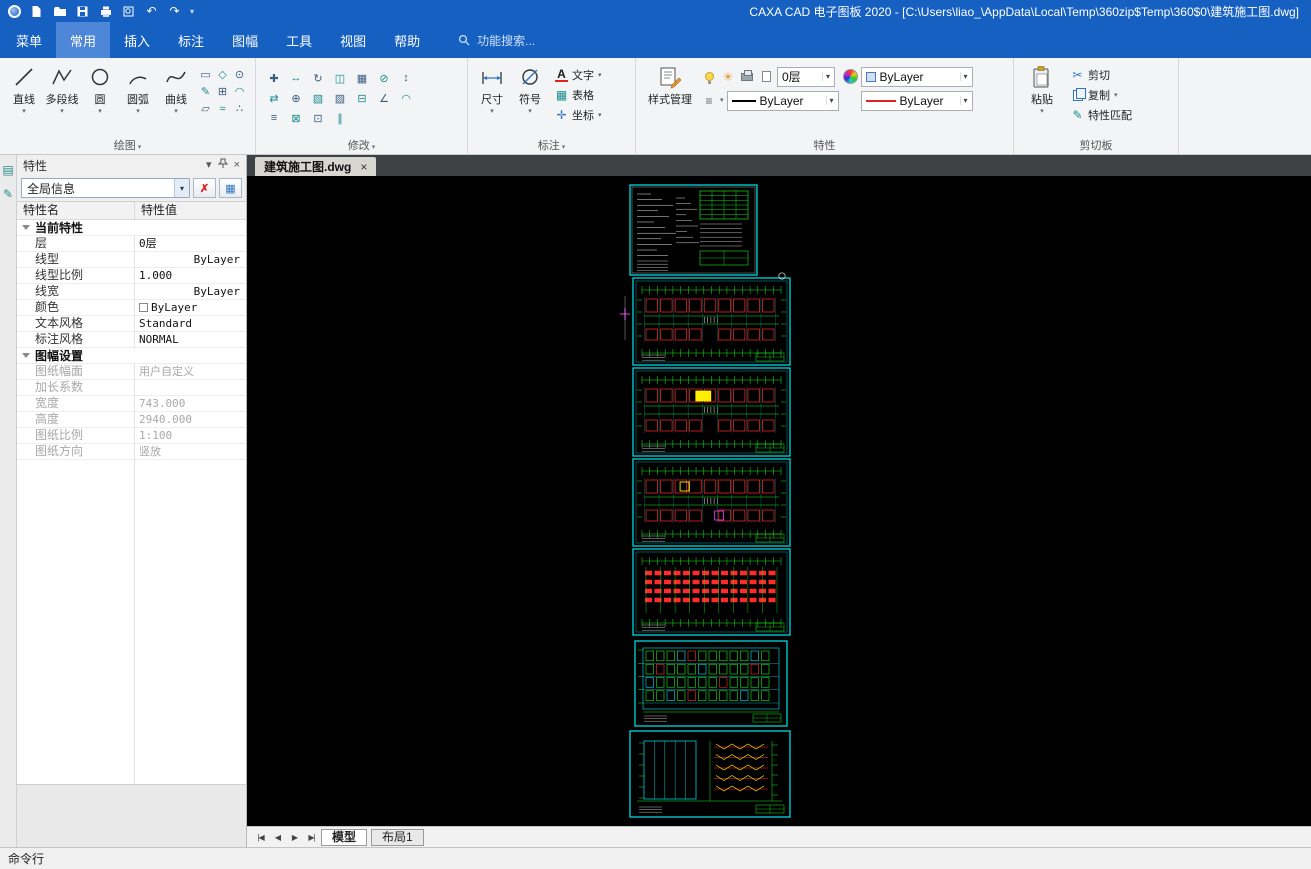  What do you see at coordinates (1042, 89) in the screenshot?
I see `tool-paste: 粘贴 ▾` at bounding box center [1042, 89].